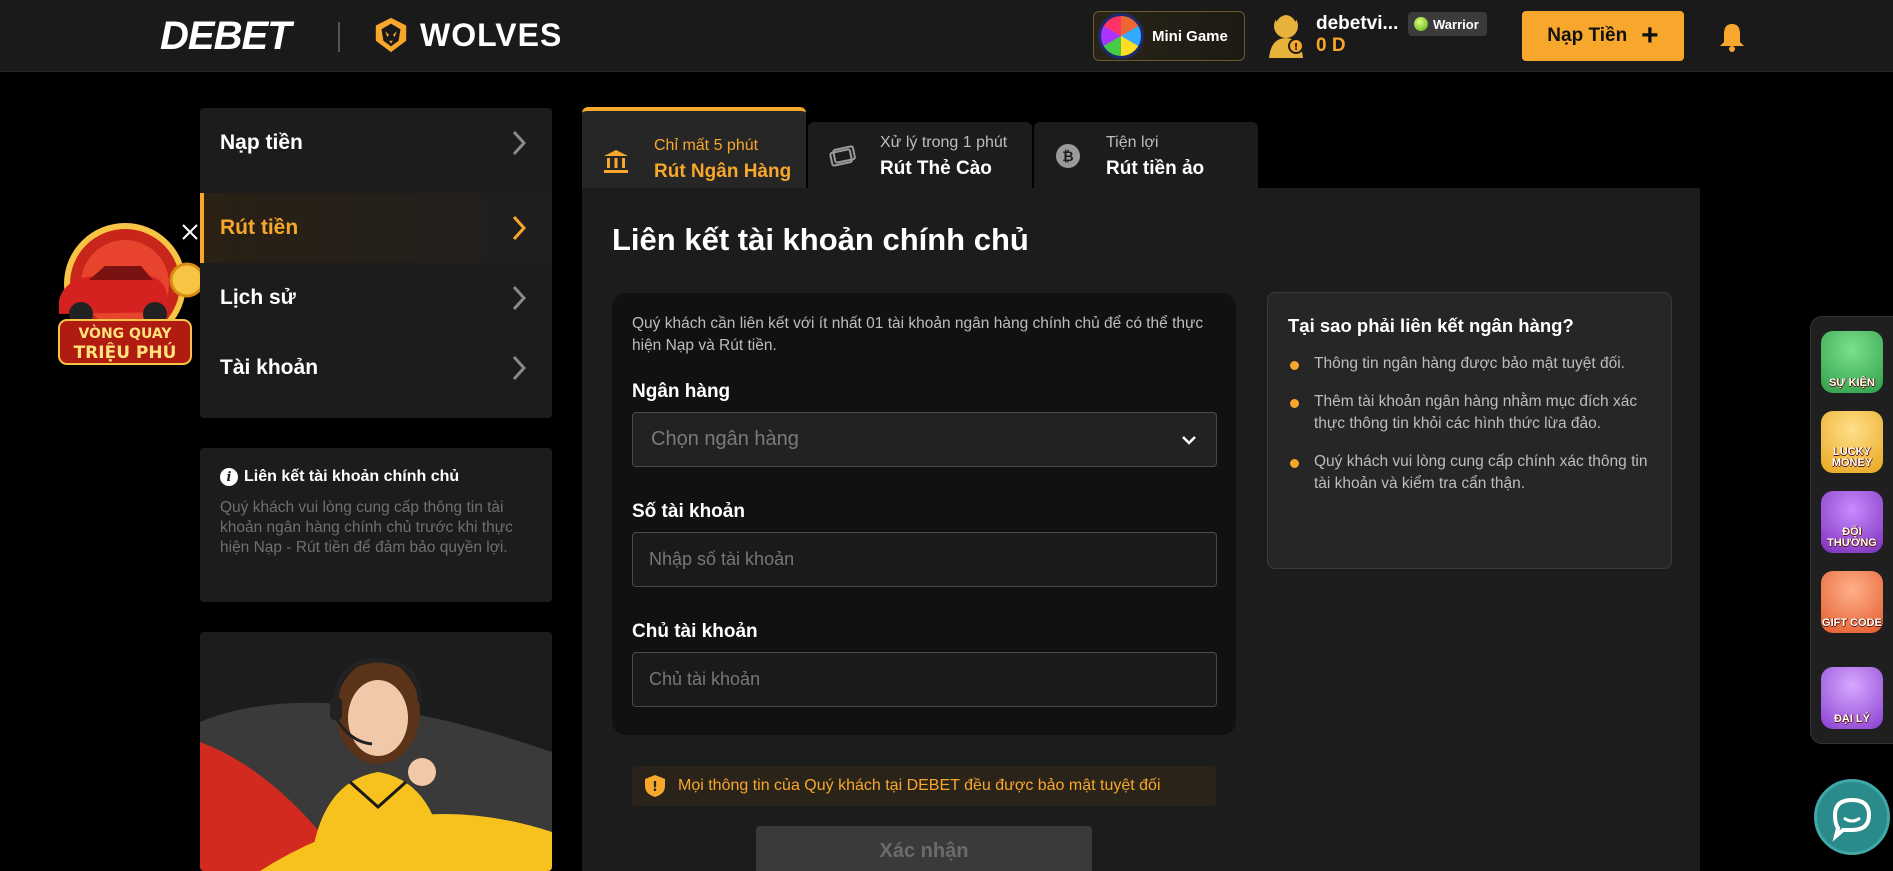 The image size is (1893, 871). What do you see at coordinates (924, 439) in the screenshot?
I see `bank-select: Chọn ngân hàng` at bounding box center [924, 439].